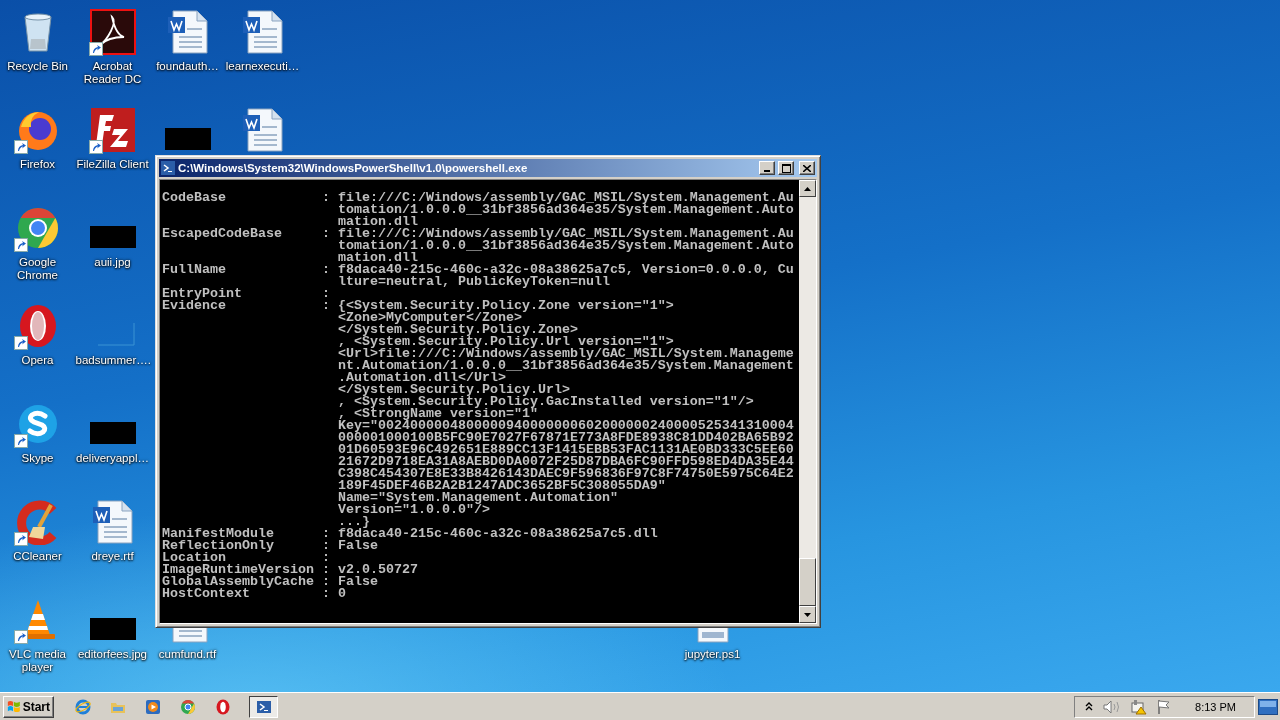  I want to click on desktop-icon-label: Acrobat Reader DC, so click(112, 73).